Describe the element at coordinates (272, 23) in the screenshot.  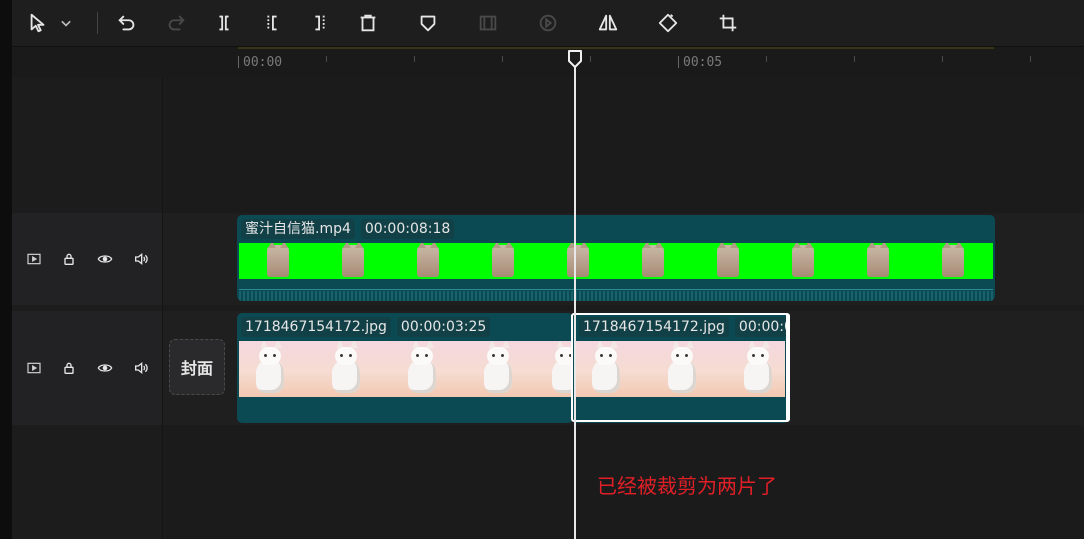
I see `trim-left-icon` at that location.